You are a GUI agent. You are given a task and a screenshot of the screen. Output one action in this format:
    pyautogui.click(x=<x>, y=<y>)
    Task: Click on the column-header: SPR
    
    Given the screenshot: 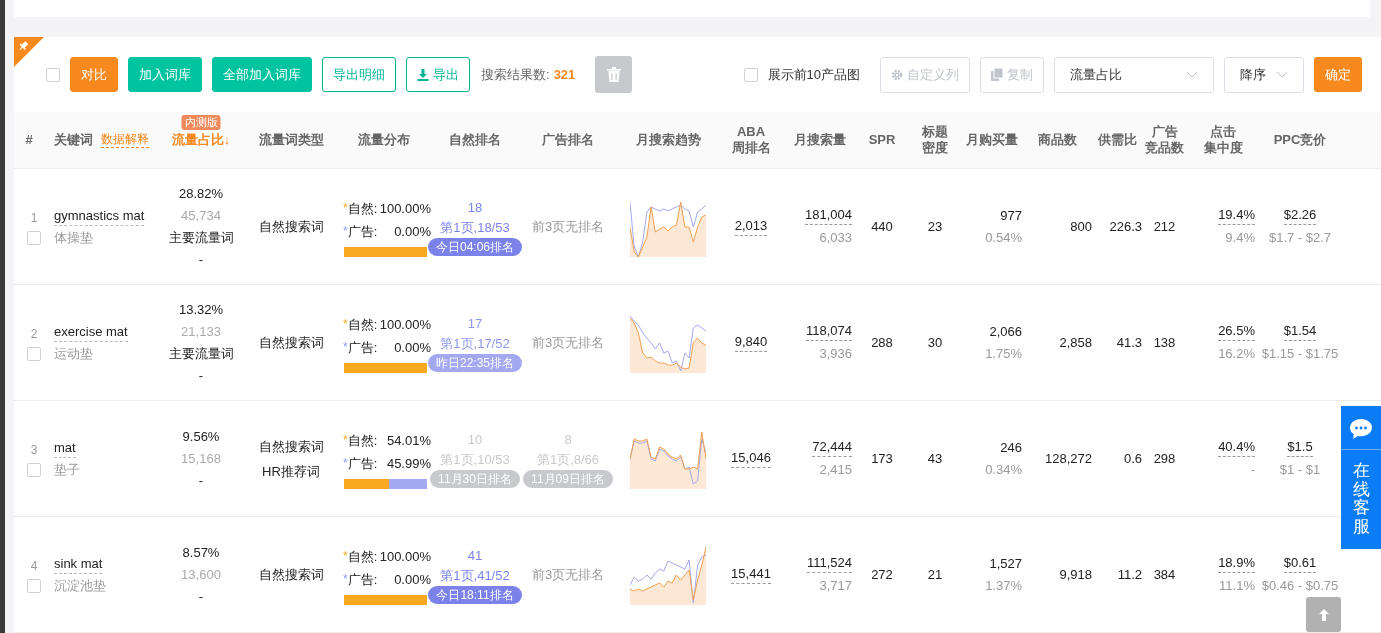 What is the action you would take?
    pyautogui.click(x=882, y=140)
    